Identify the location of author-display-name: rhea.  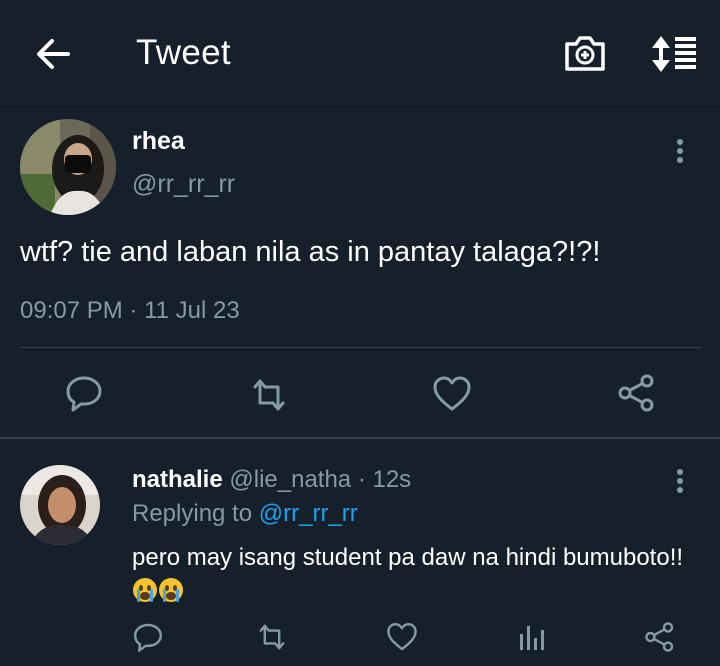
(158, 141).